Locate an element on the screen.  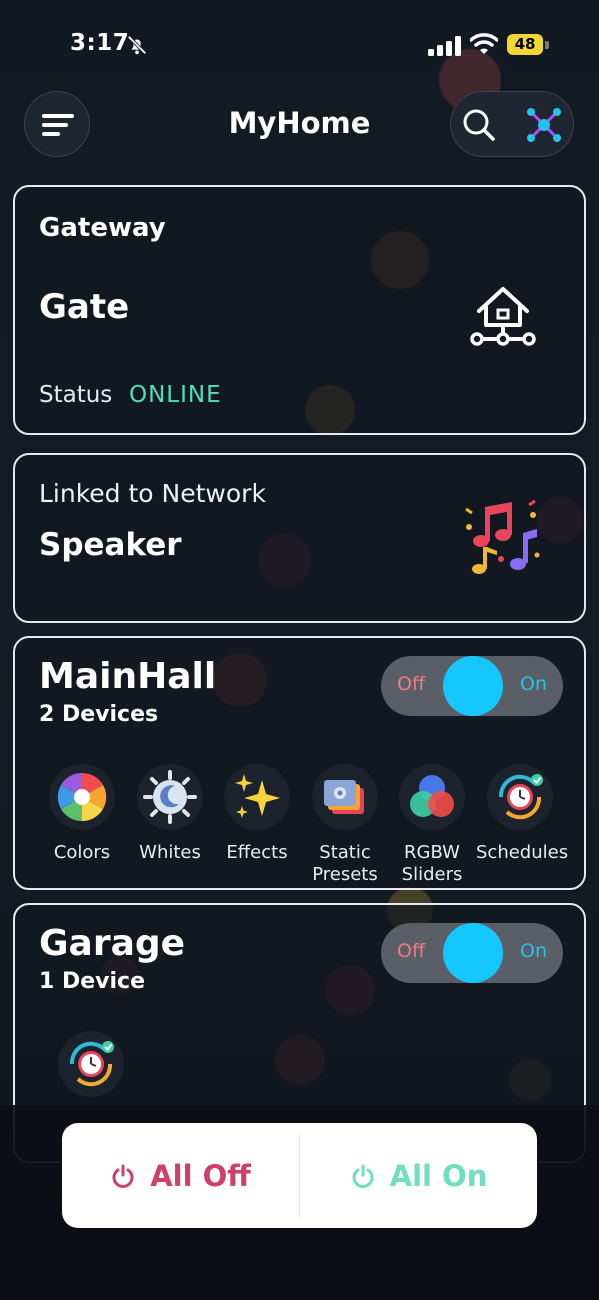
feature-label: Effects is located at coordinates (257, 852).